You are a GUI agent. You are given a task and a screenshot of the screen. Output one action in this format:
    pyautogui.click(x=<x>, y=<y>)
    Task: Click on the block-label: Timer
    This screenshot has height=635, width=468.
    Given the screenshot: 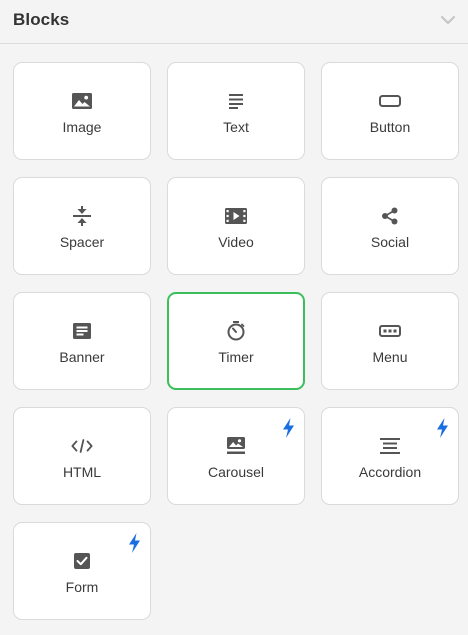 What is the action you would take?
    pyautogui.click(x=236, y=357)
    